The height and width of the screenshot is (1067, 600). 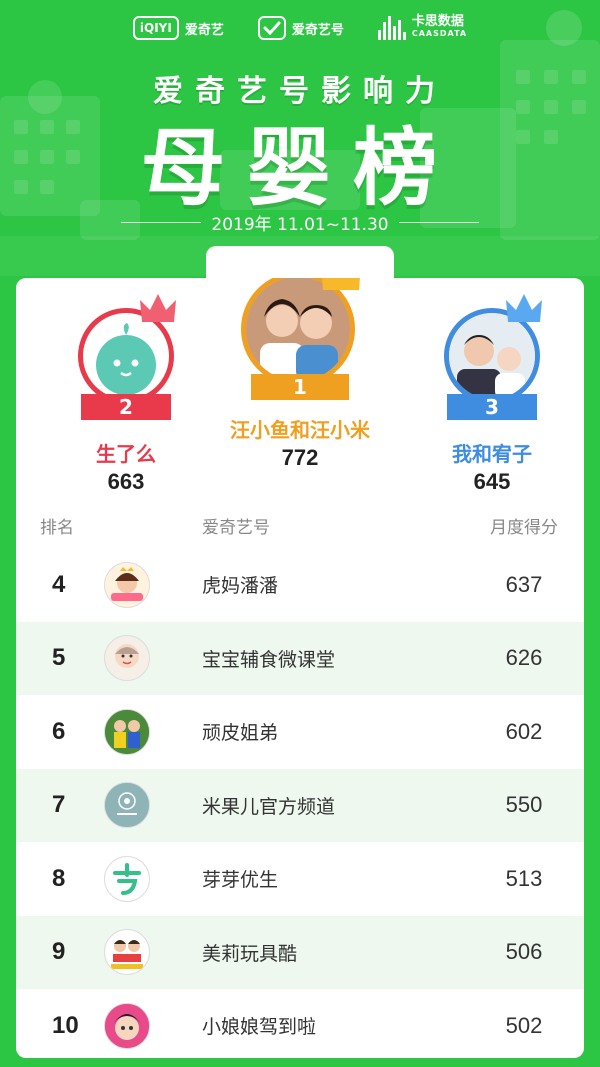 What do you see at coordinates (300, 525) in the screenshot?
I see `table-header: 排名 爱奇艺号 月度得分` at bounding box center [300, 525].